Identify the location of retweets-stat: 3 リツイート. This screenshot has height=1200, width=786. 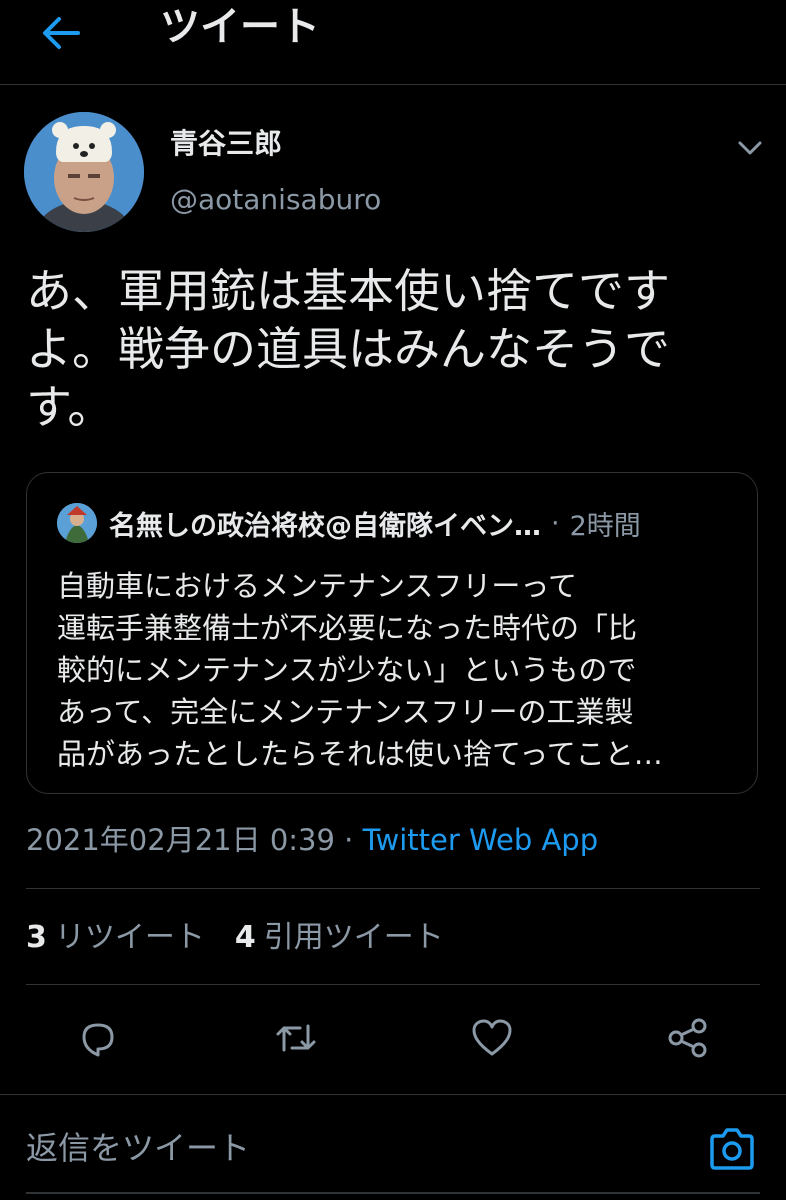
(115, 938).